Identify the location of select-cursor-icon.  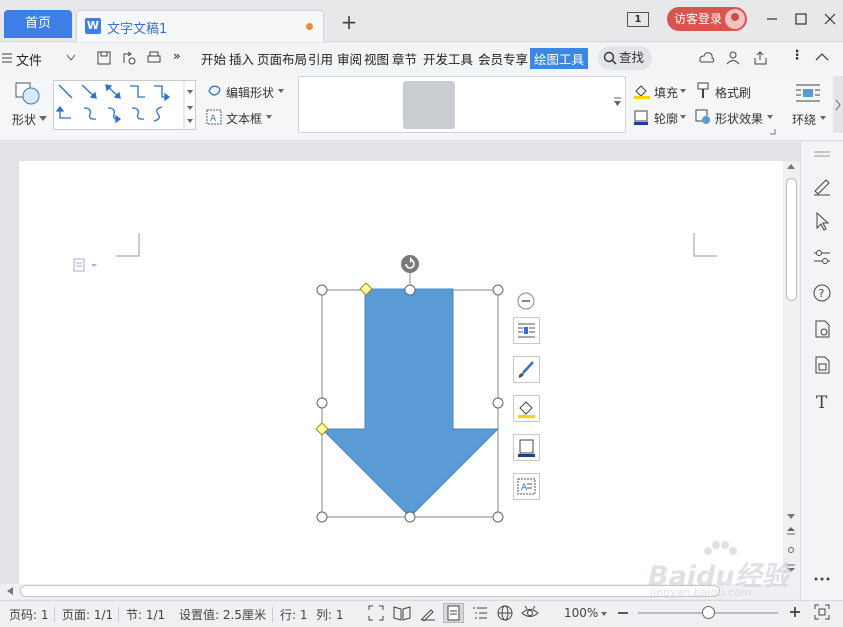
(822, 221).